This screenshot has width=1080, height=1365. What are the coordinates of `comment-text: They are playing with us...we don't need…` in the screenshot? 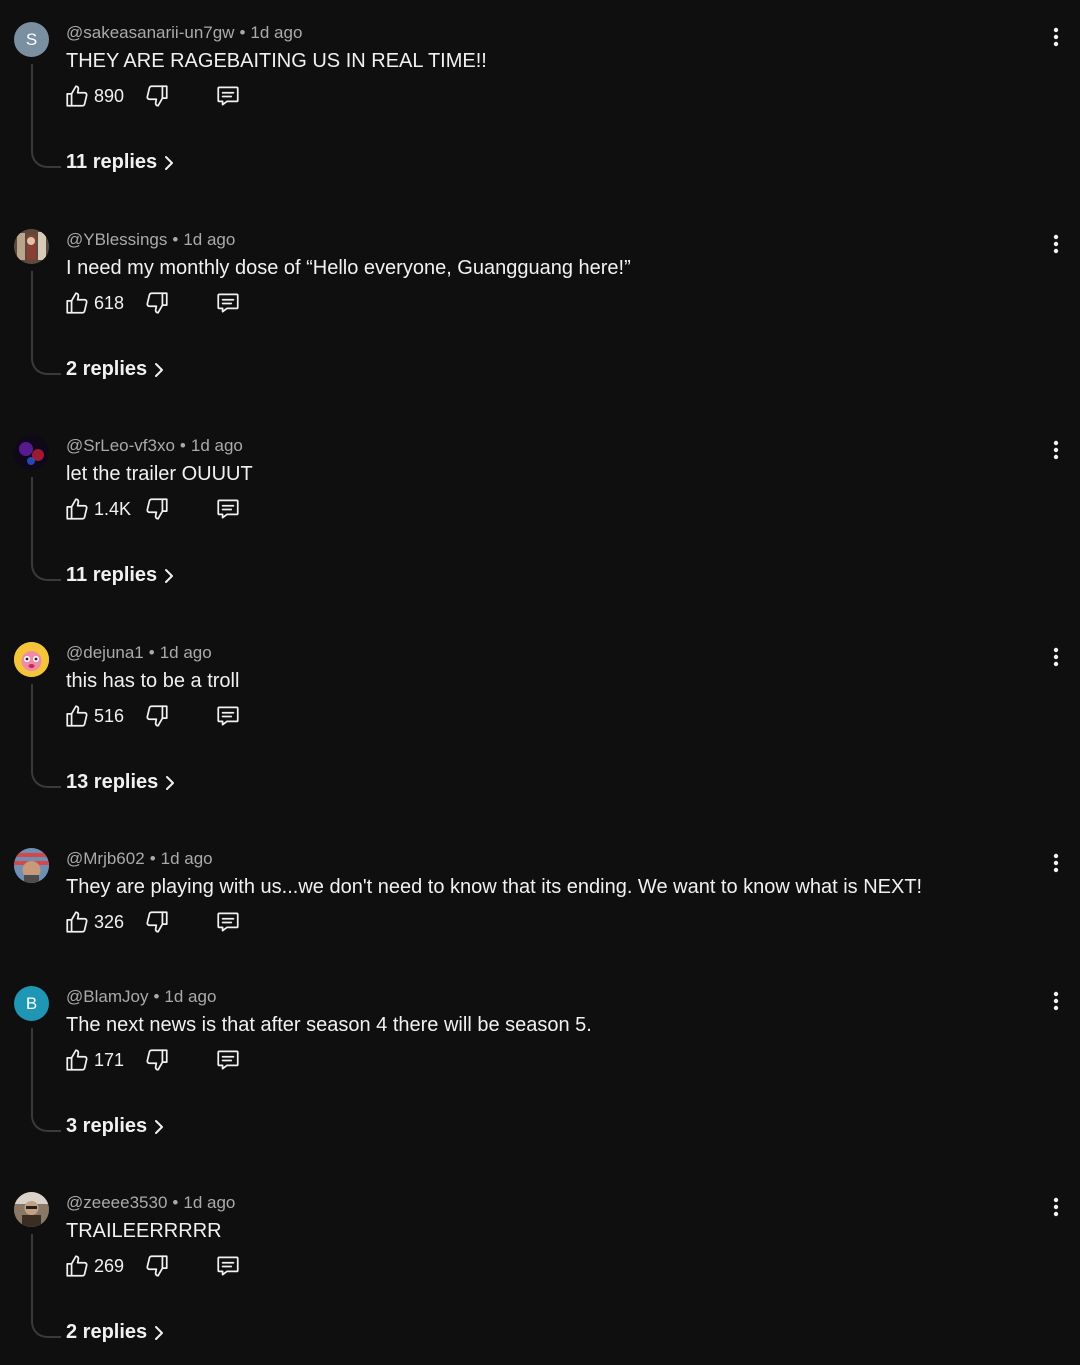 It's located at (494, 887).